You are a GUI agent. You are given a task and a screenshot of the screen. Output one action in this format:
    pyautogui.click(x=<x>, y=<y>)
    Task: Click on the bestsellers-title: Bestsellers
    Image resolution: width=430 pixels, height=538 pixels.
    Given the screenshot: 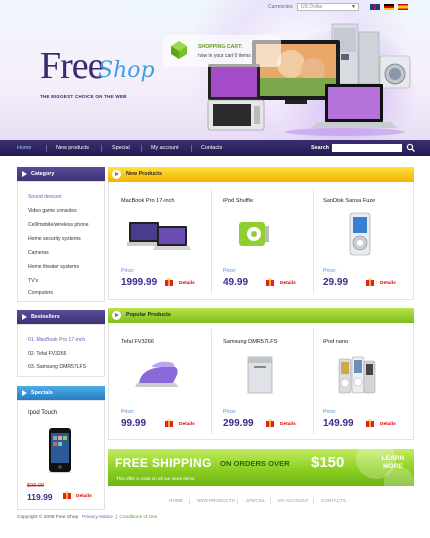 What is the action you would take?
    pyautogui.click(x=45, y=317)
    